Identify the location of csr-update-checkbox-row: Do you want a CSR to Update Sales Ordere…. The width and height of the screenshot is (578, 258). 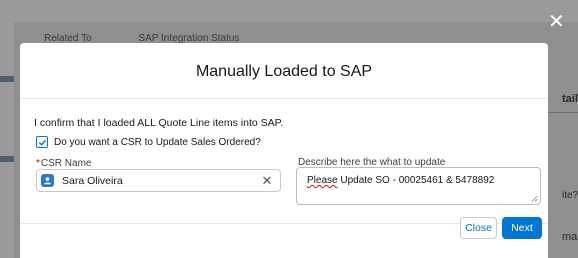
(148, 142).